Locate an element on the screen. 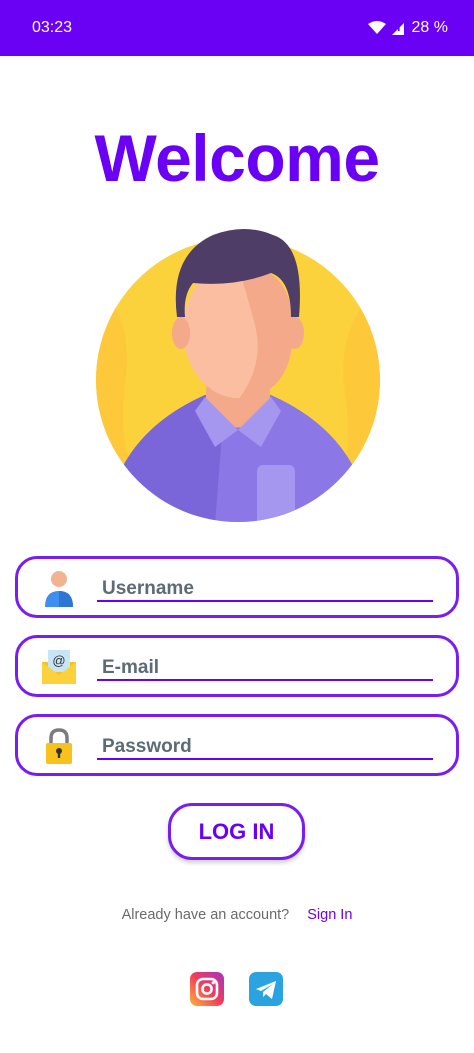  signin-link: Sign In is located at coordinates (329, 915).